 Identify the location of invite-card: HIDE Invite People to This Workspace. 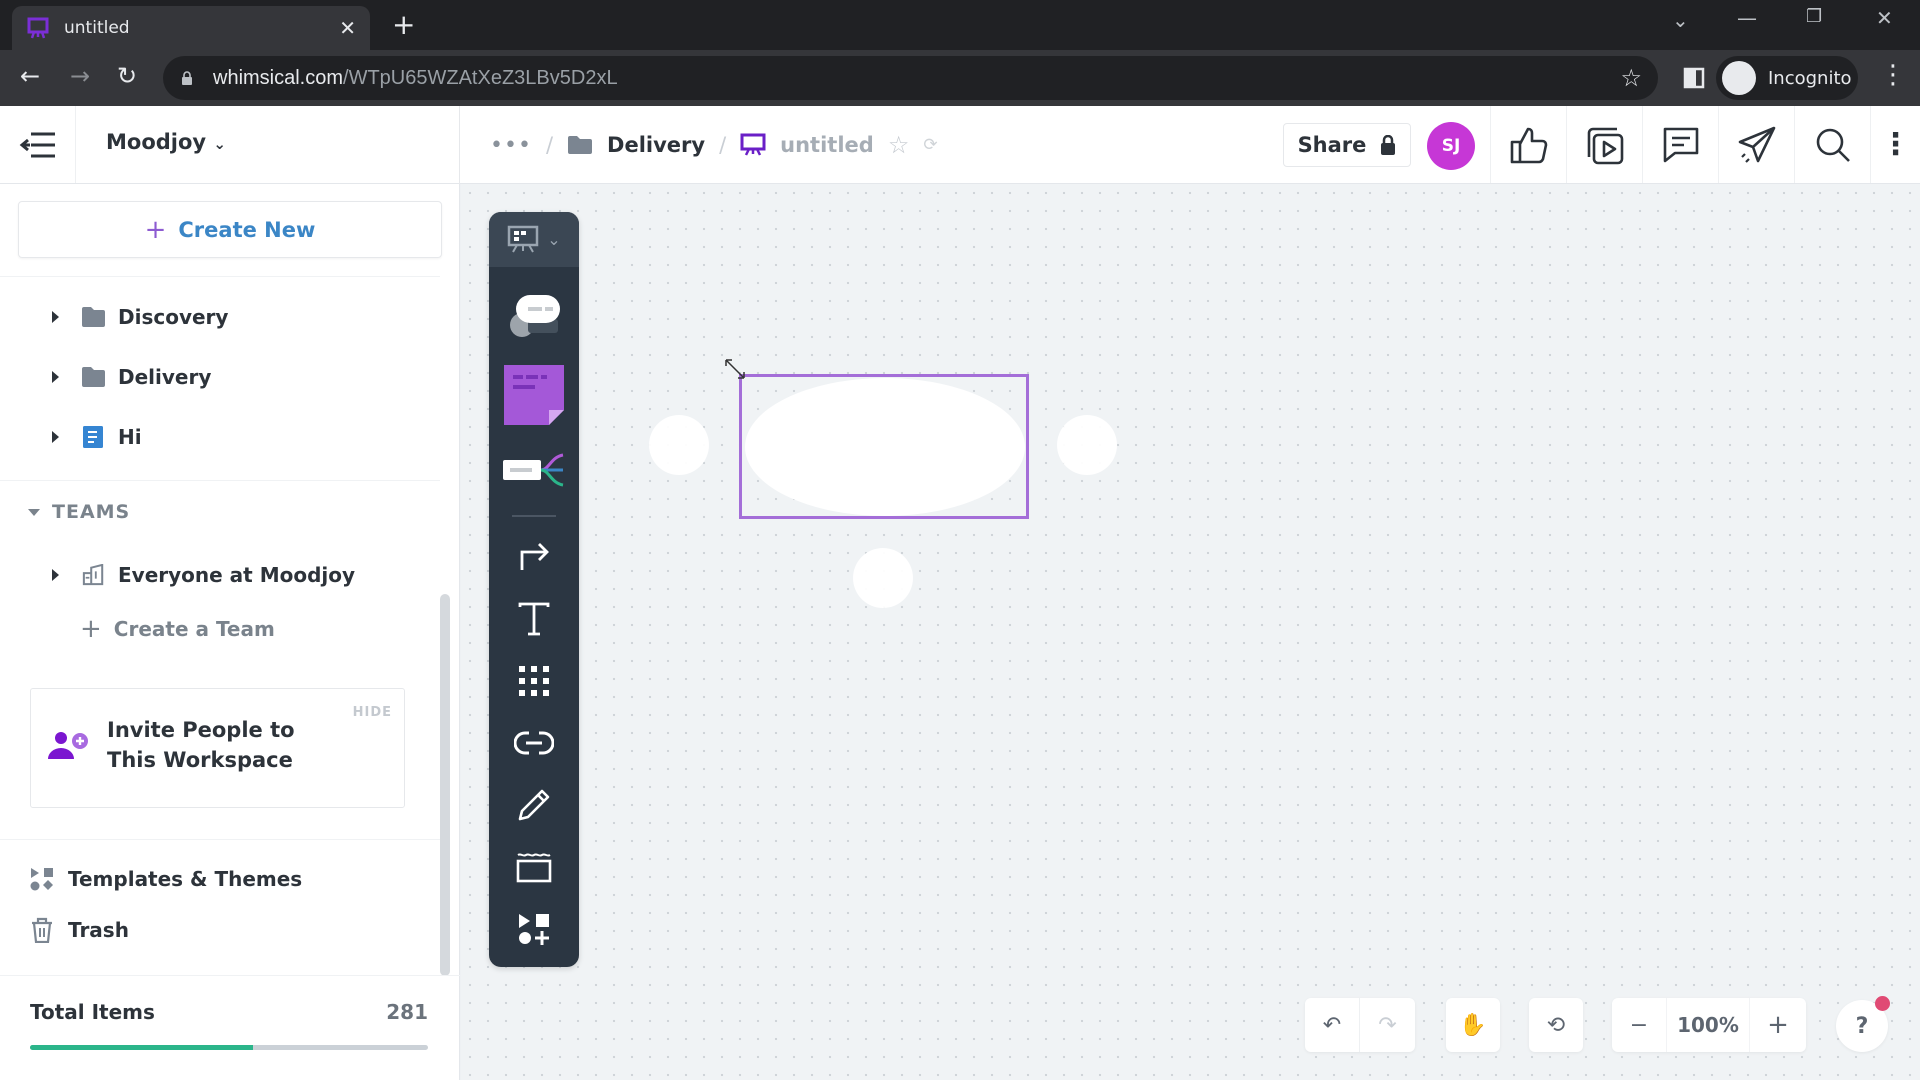
(217, 748).